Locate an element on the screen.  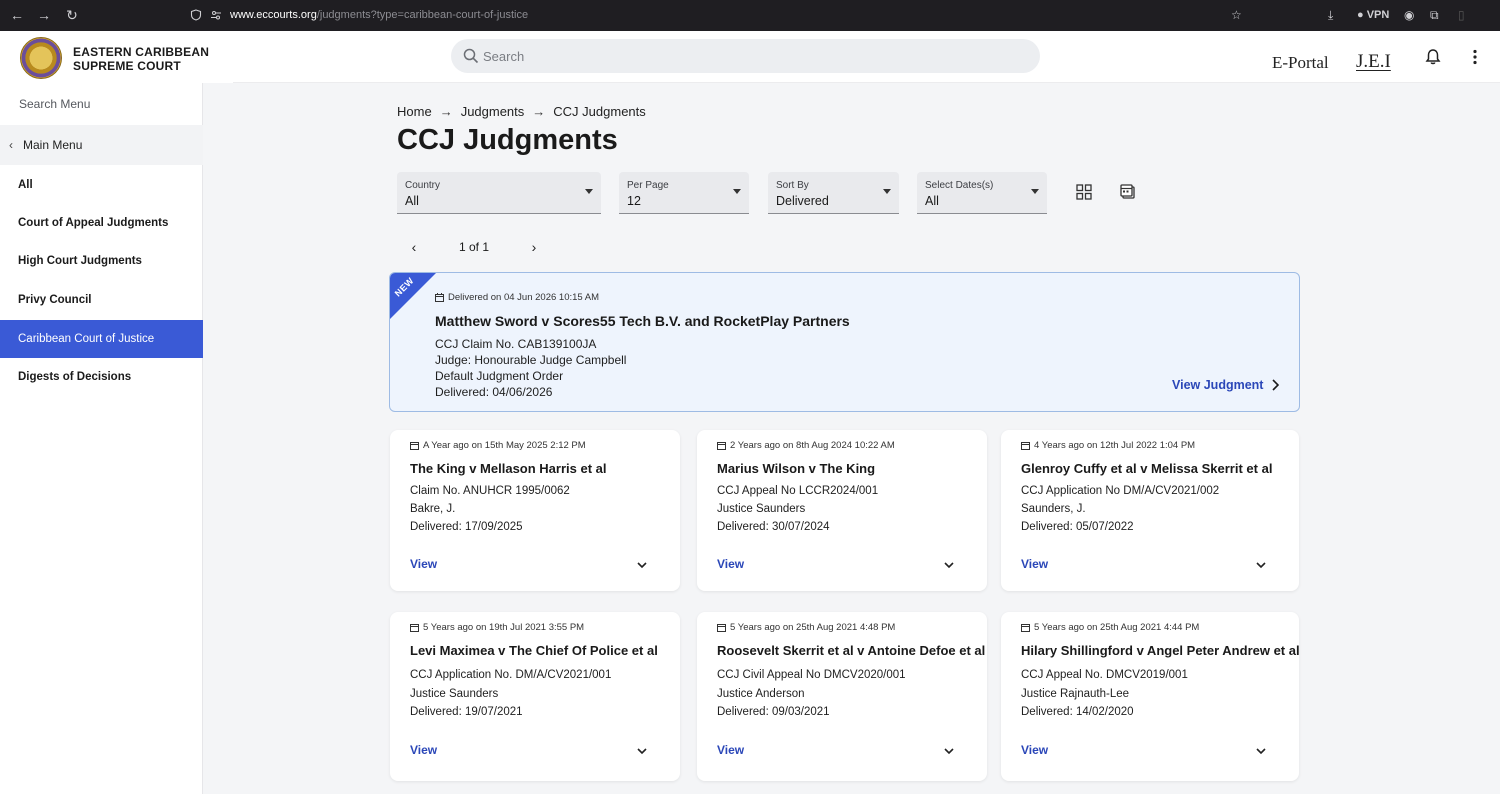
card-claim-no: CCJ Appeal No. DMCV2019/001 is located at coordinates (1104, 675).